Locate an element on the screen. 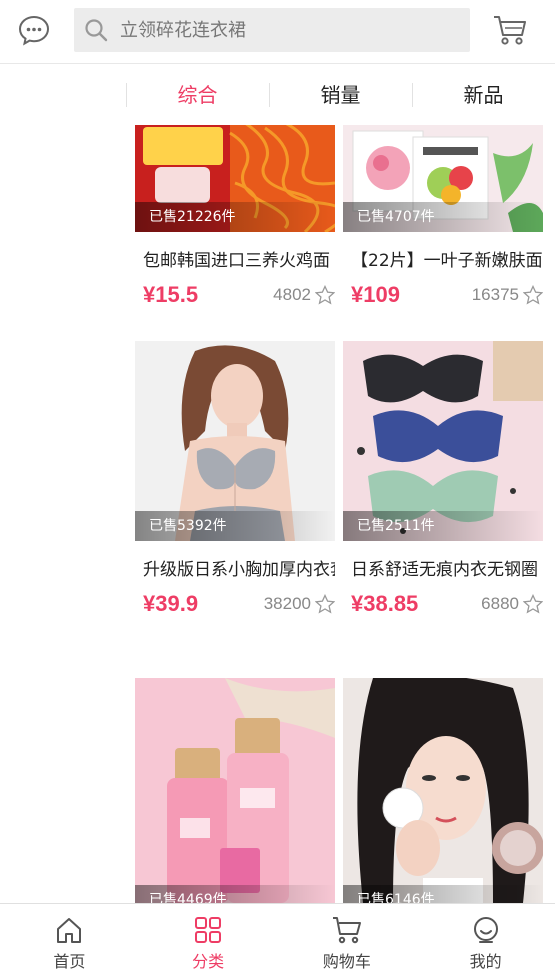  search-bar is located at coordinates (272, 30).